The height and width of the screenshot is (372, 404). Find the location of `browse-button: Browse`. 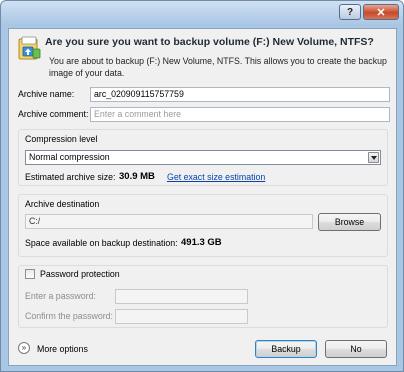

browse-button: Browse is located at coordinates (349, 222).